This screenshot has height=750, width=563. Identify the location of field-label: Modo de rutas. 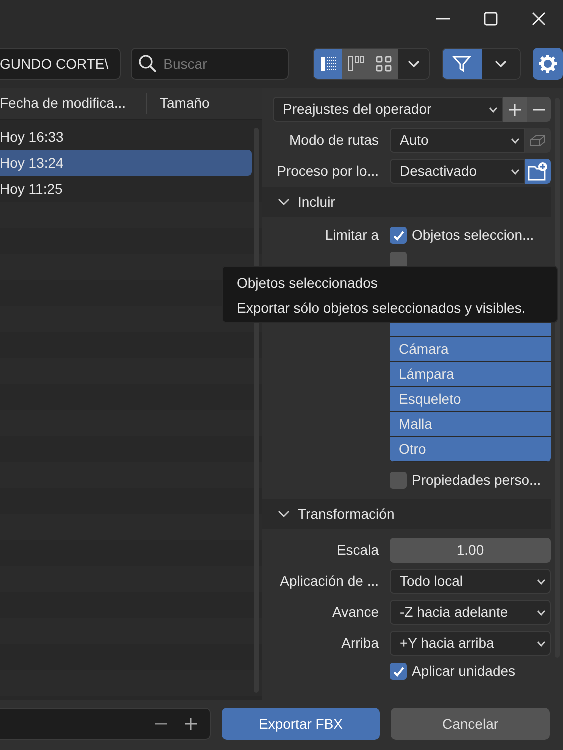
(334, 140).